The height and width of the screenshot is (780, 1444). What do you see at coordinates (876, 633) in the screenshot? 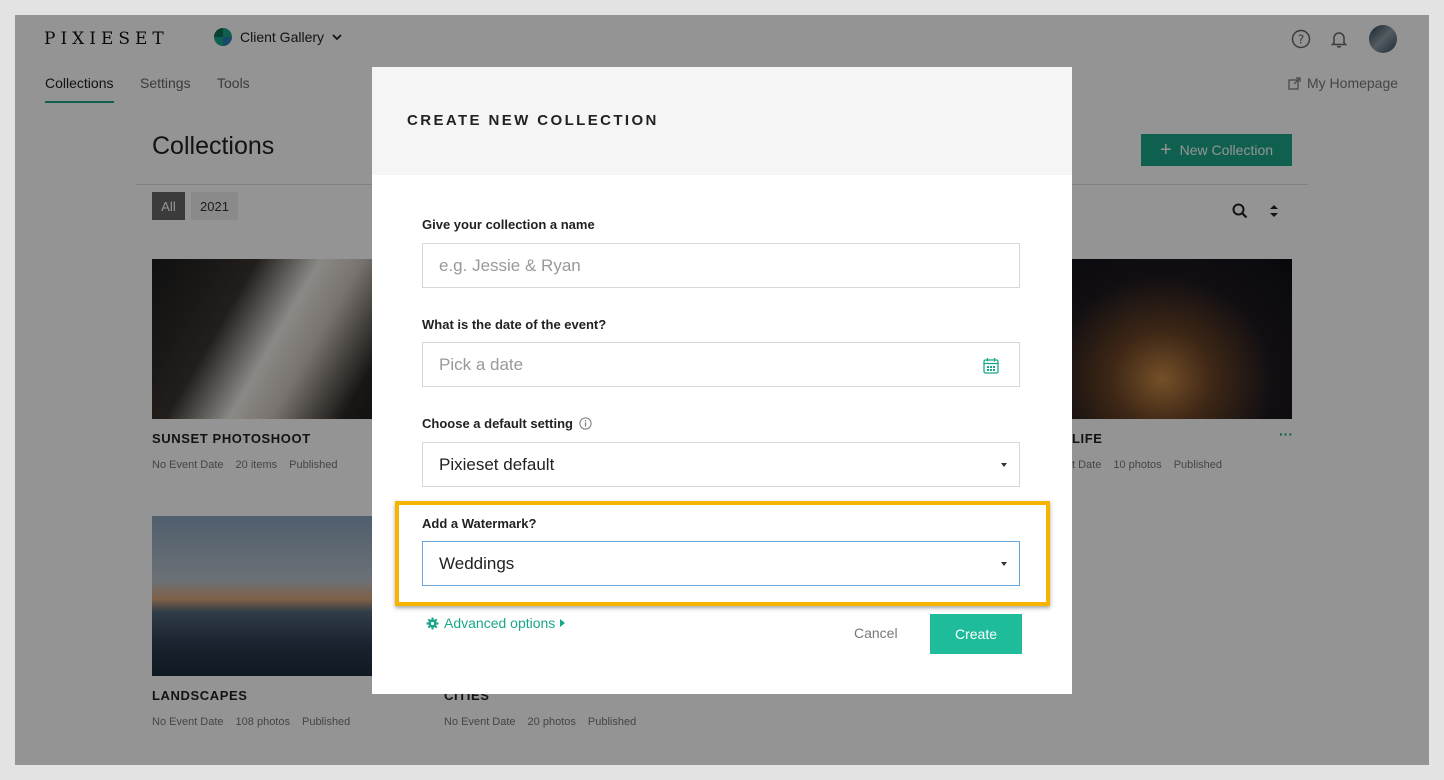
I see `cancel-button: Cancel` at bounding box center [876, 633].